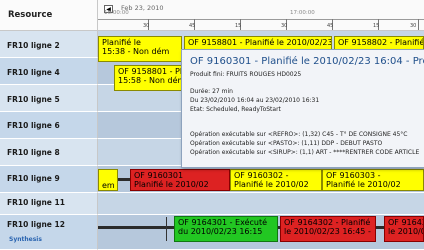 The image size is (424, 250). What do you see at coordinates (33, 178) in the screenshot?
I see `row-label: FR10 ligne 9` at bounding box center [33, 178].